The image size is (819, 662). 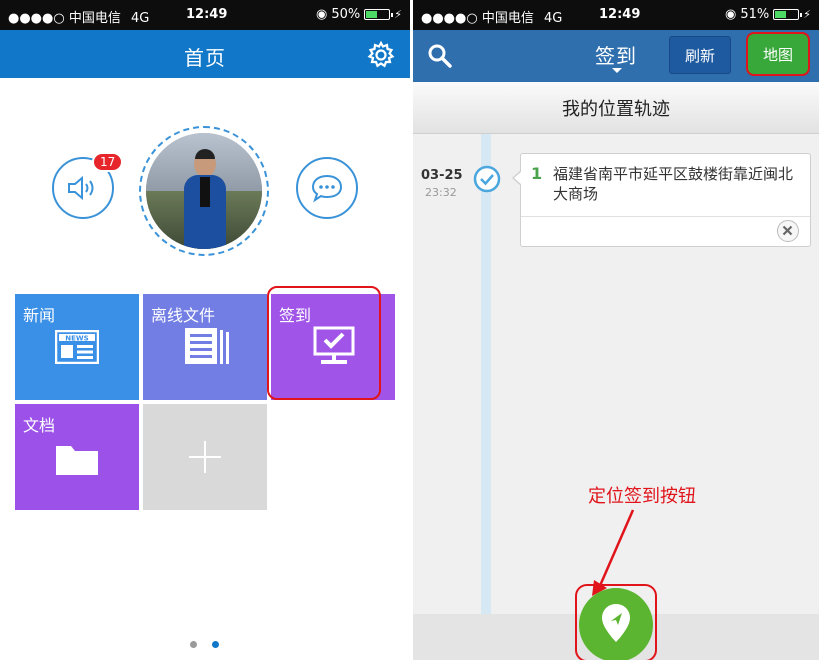 What do you see at coordinates (755, 14) in the screenshot?
I see `battery-percent: 51%` at bounding box center [755, 14].